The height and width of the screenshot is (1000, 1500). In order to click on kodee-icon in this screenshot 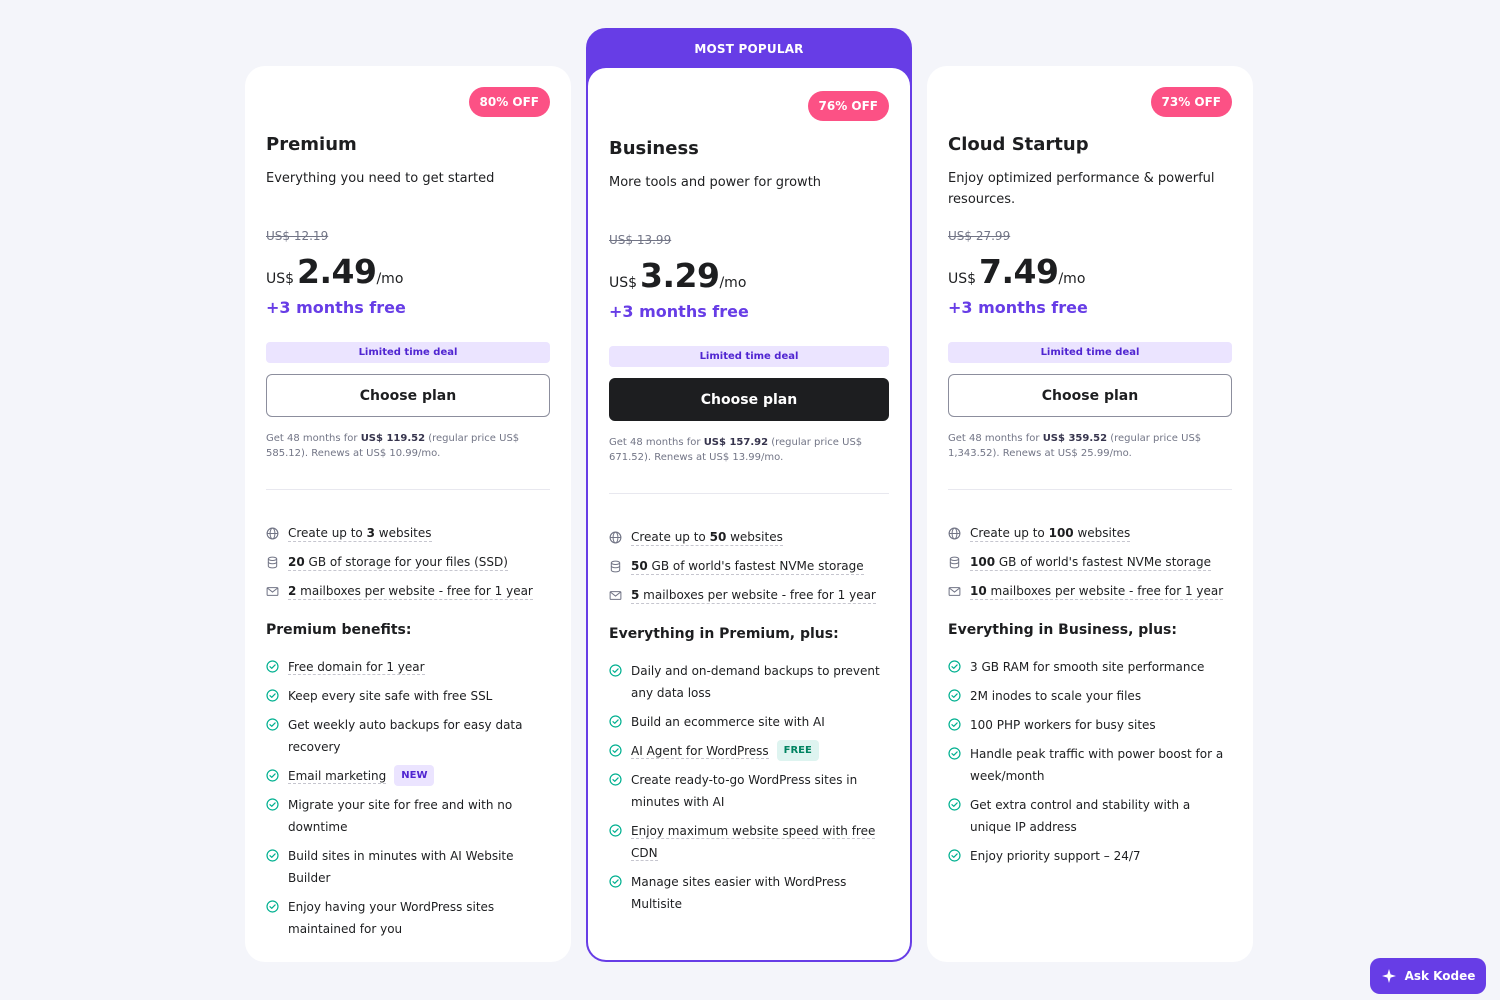, I will do `click(1389, 976)`.